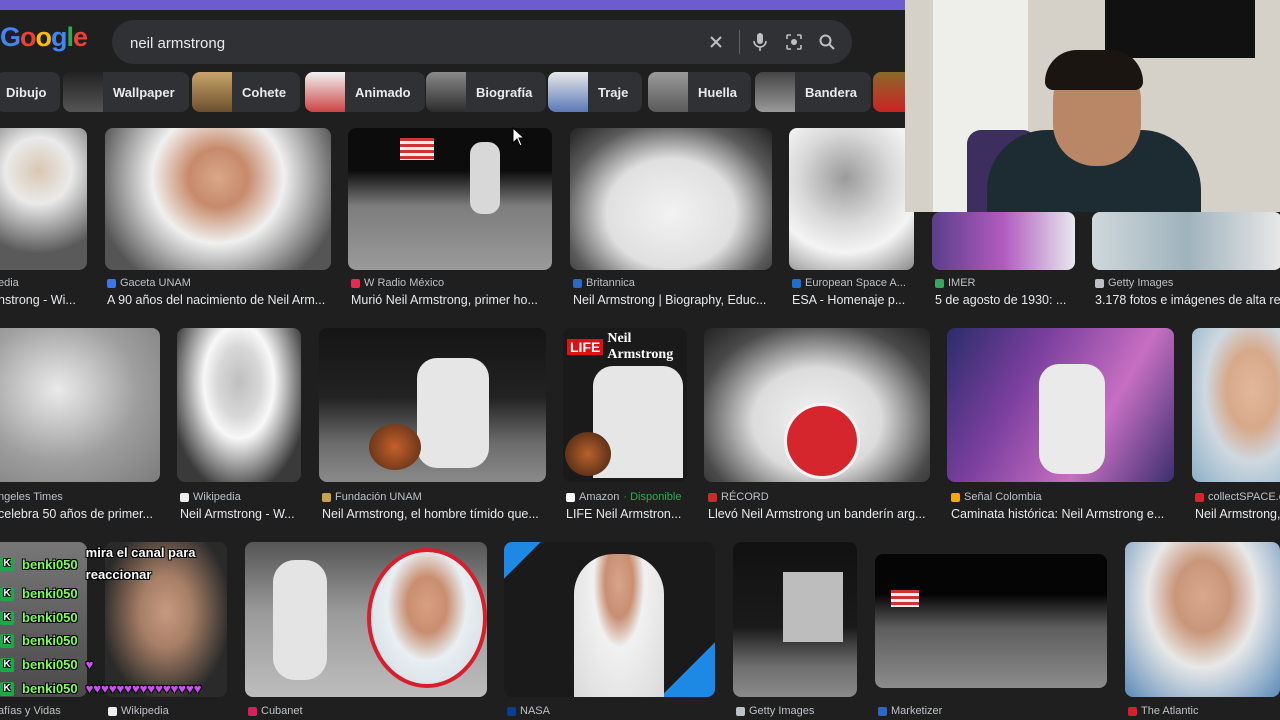 This screenshot has height=720, width=1280. What do you see at coordinates (716, 42) in the screenshot?
I see `close-icon` at bounding box center [716, 42].